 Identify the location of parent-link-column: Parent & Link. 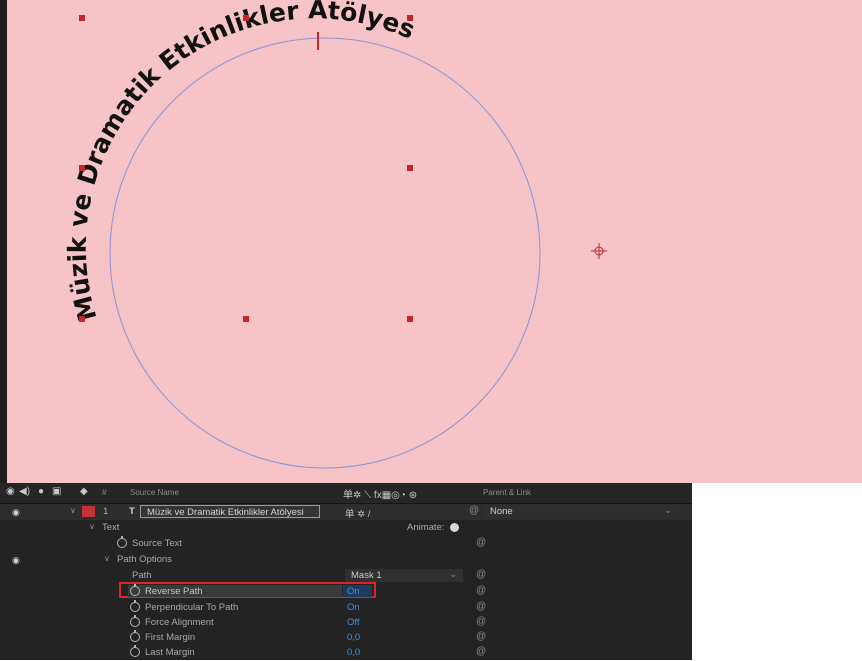
(507, 492).